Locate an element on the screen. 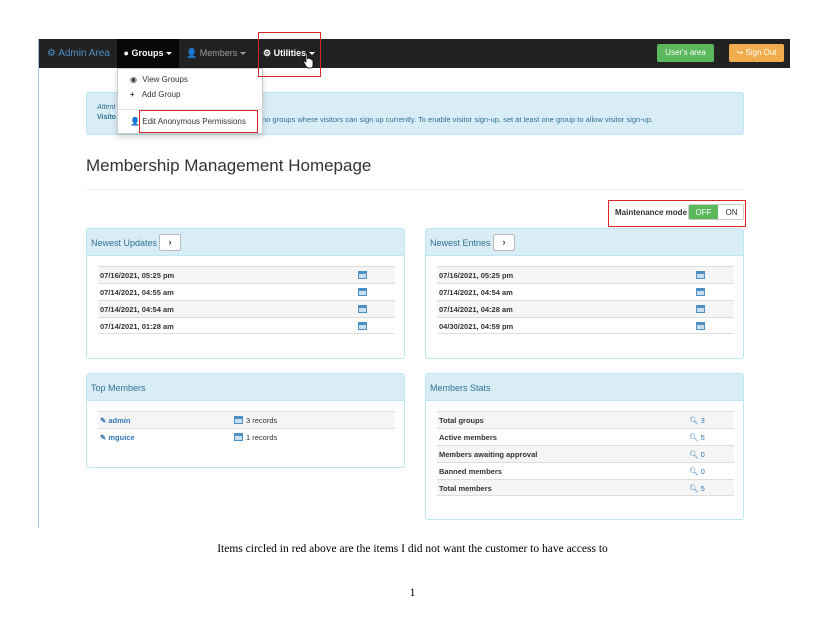 The width and height of the screenshot is (825, 638). groups-menu: ● Groups is located at coordinates (148, 53).